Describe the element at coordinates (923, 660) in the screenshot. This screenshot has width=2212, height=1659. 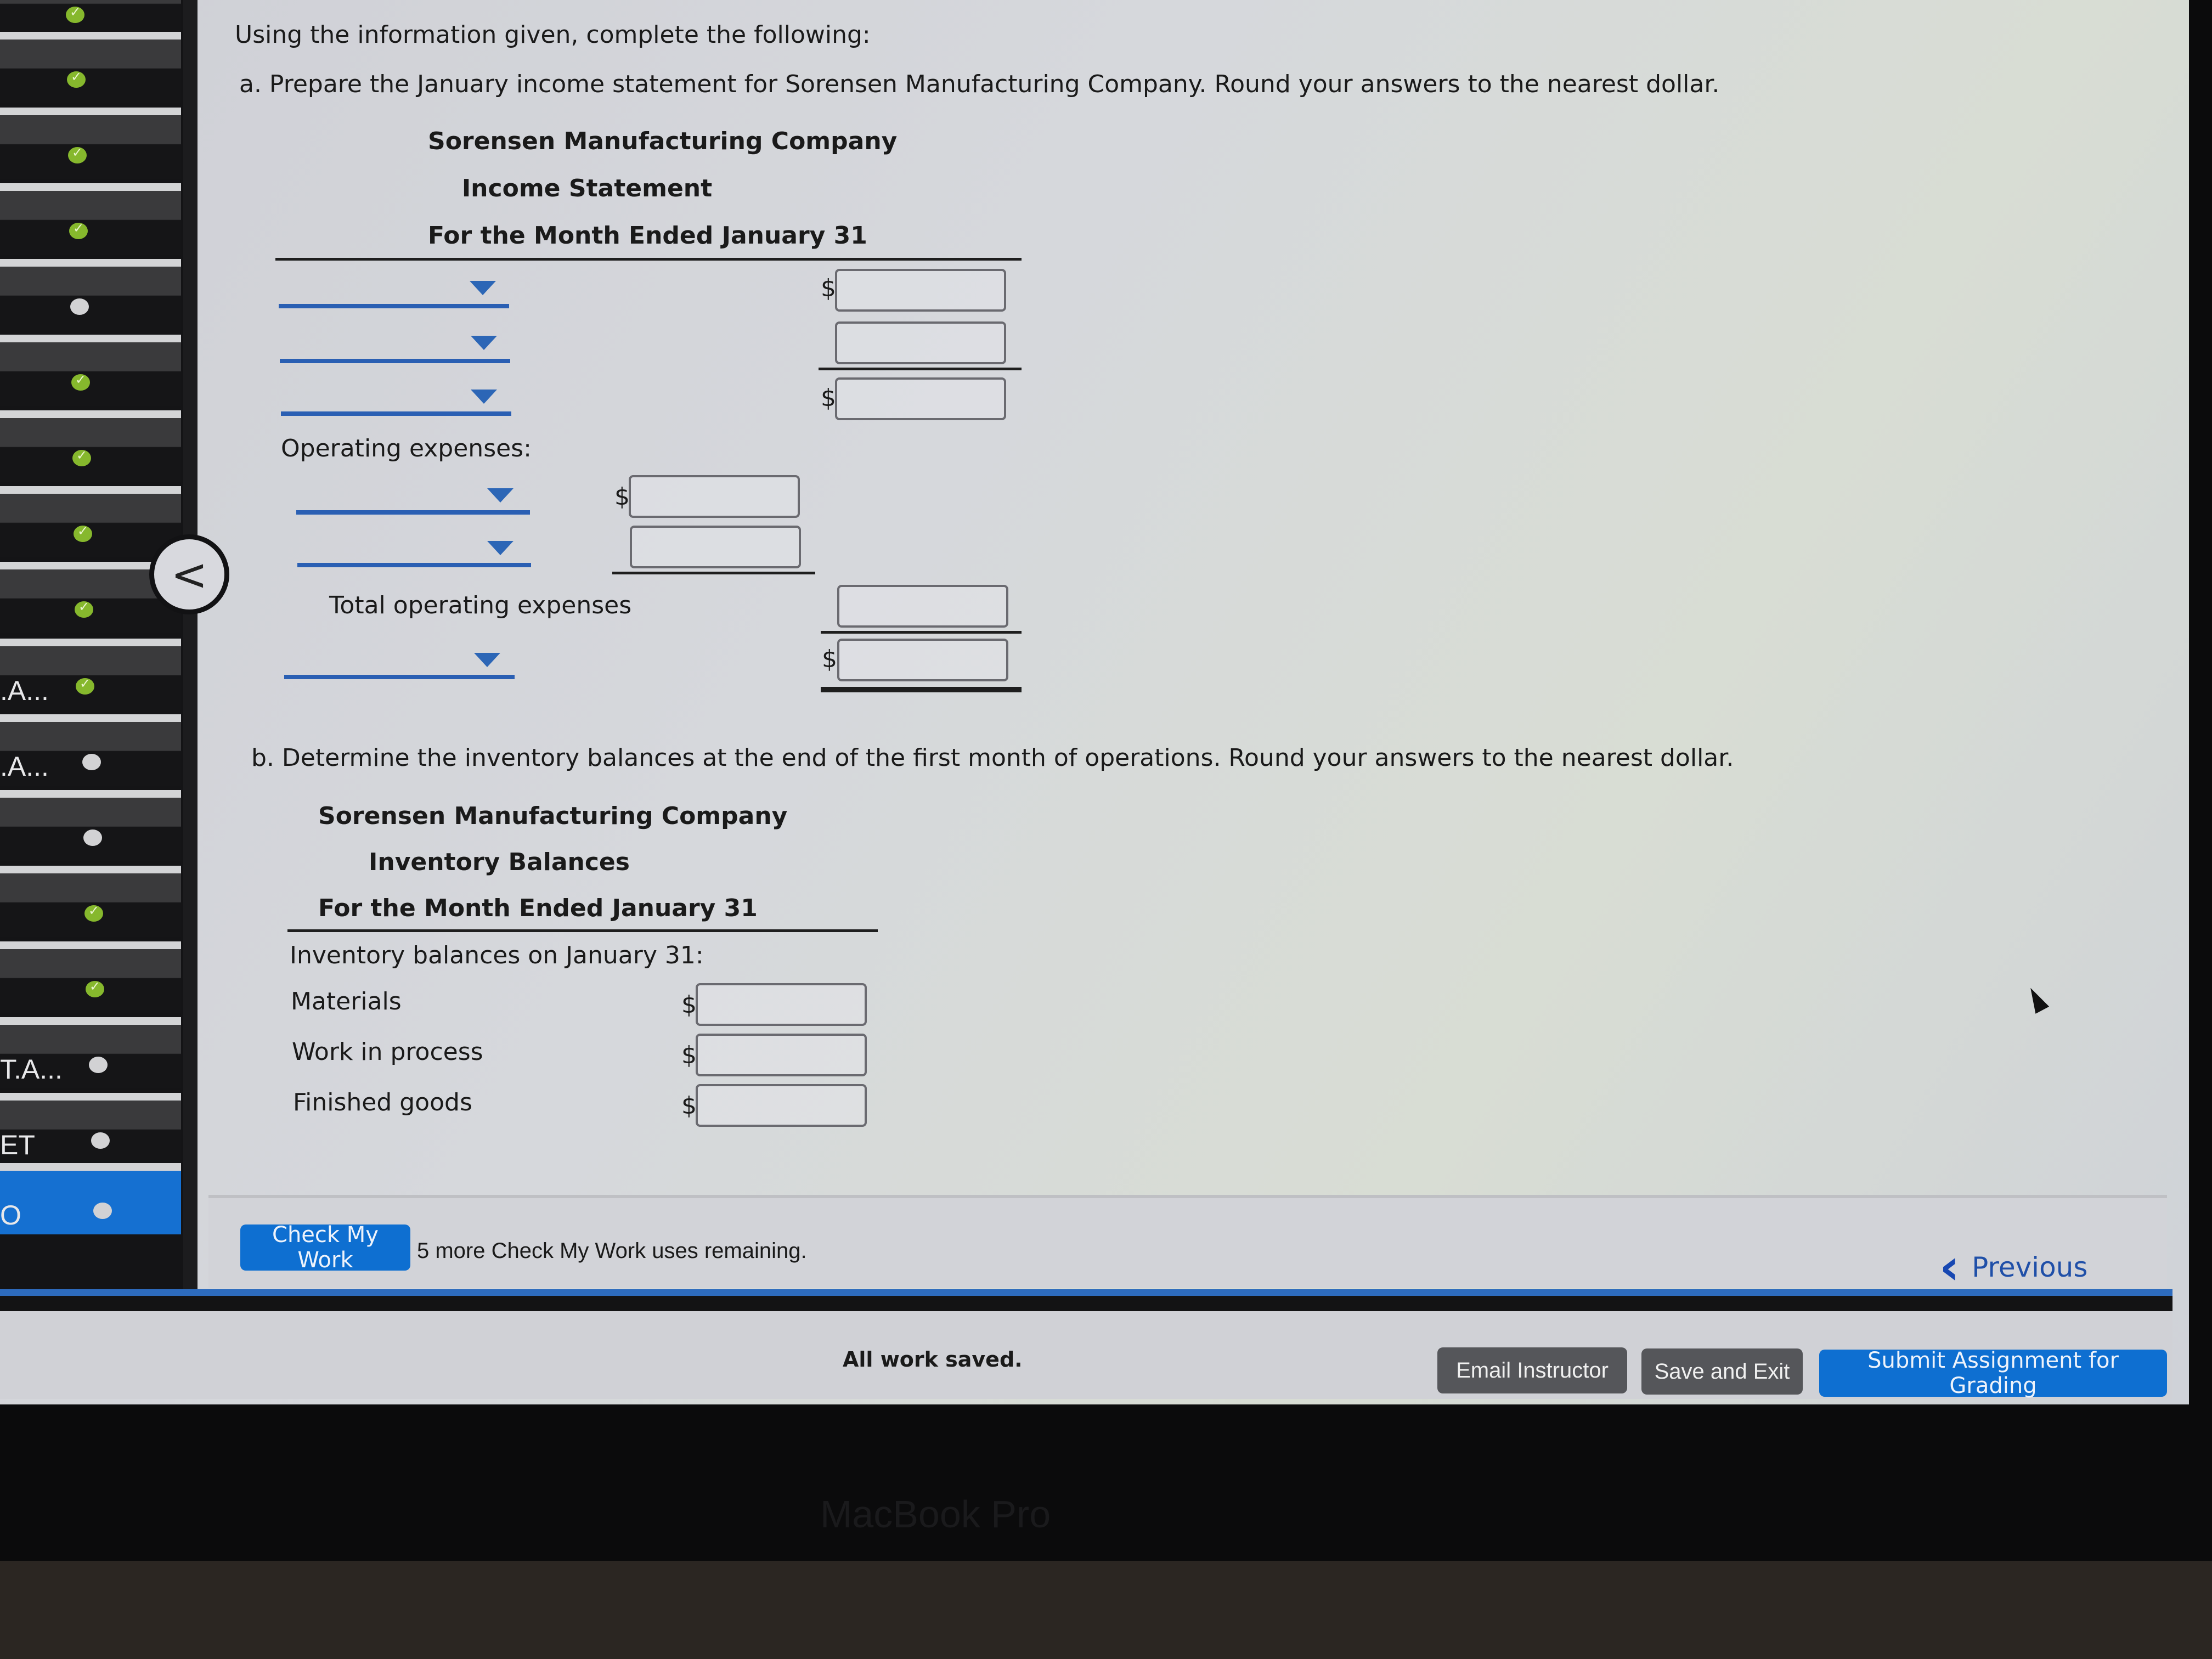
I see `final-amount-input` at that location.